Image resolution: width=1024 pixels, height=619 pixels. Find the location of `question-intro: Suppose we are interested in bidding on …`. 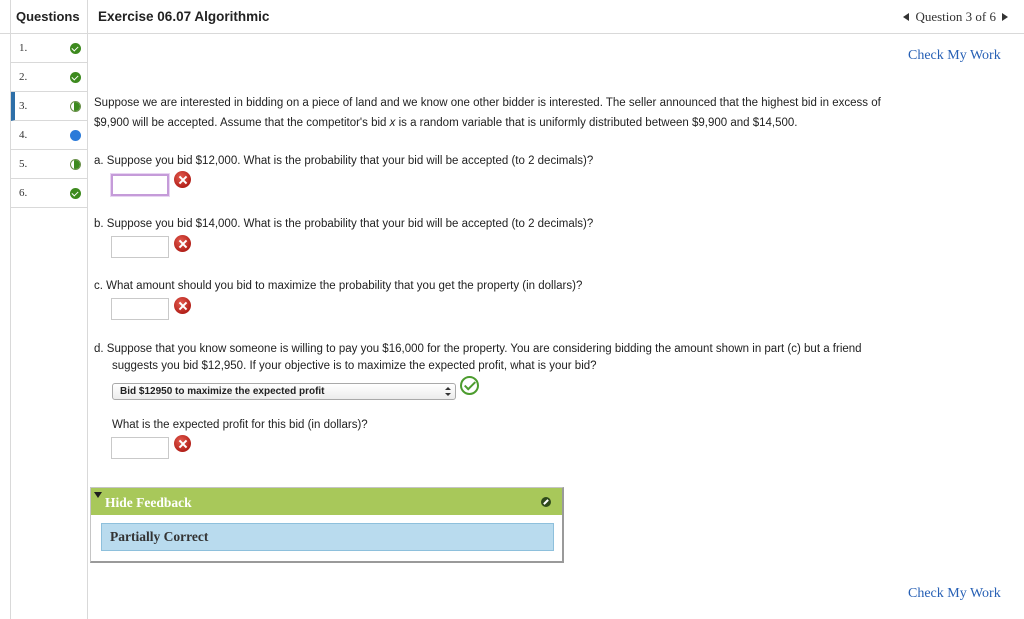

question-intro: Suppose we are interested in bidding on … is located at coordinates (544, 113).